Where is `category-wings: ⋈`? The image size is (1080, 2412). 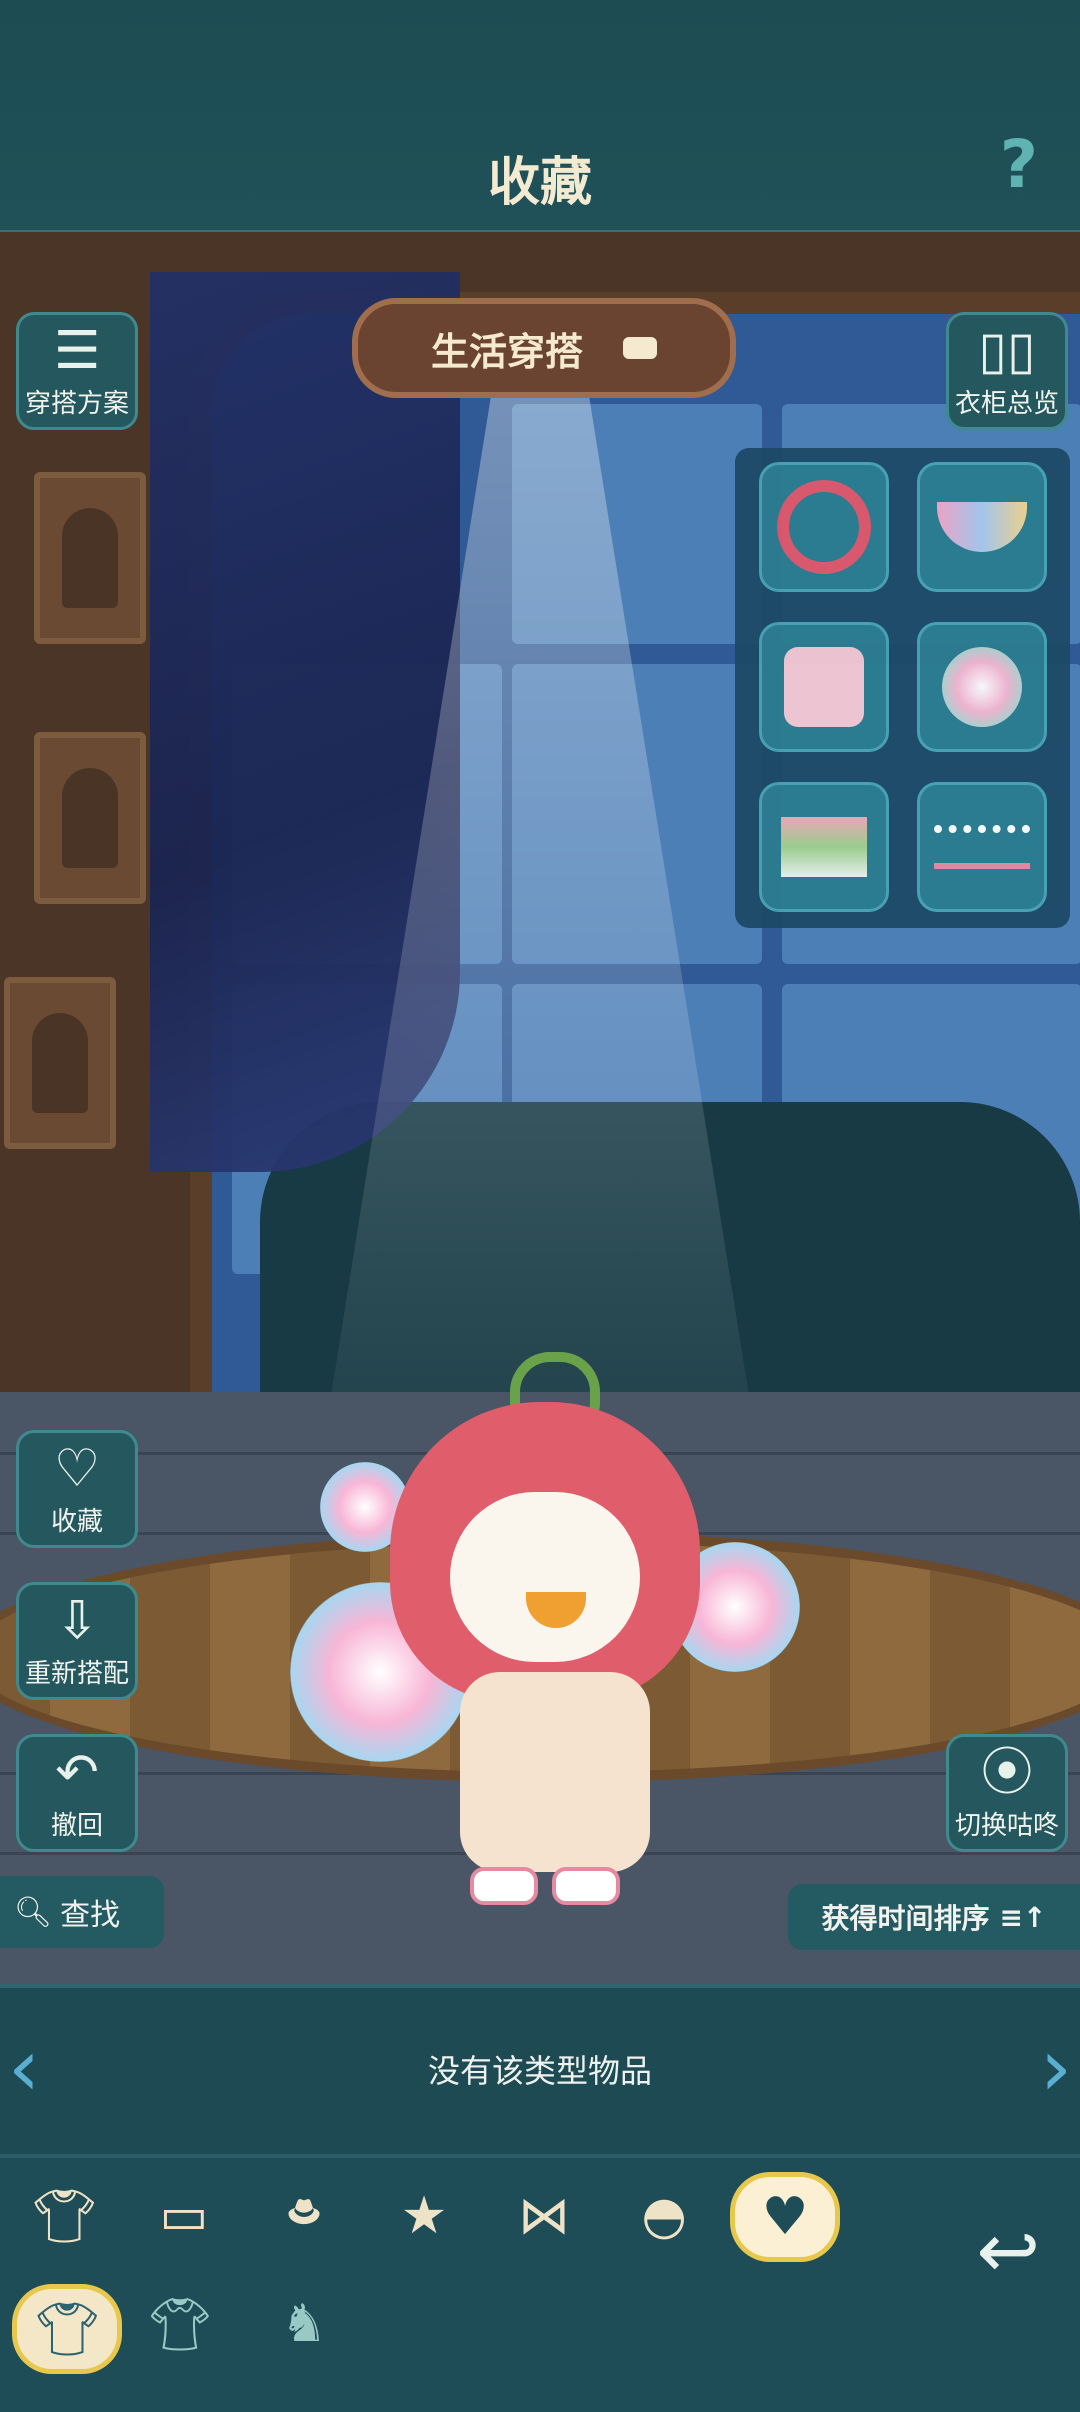
category-wings: ⋈ is located at coordinates (544, 2216).